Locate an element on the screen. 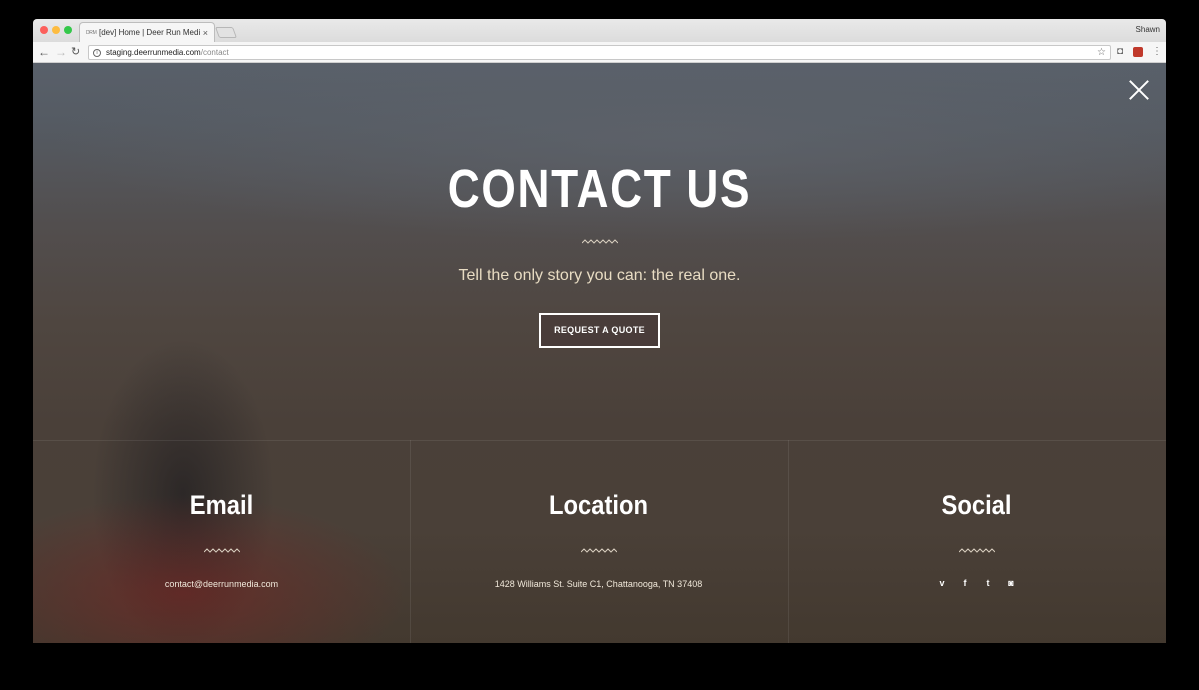  back-arrow-icon: ← is located at coordinates (44, 52).